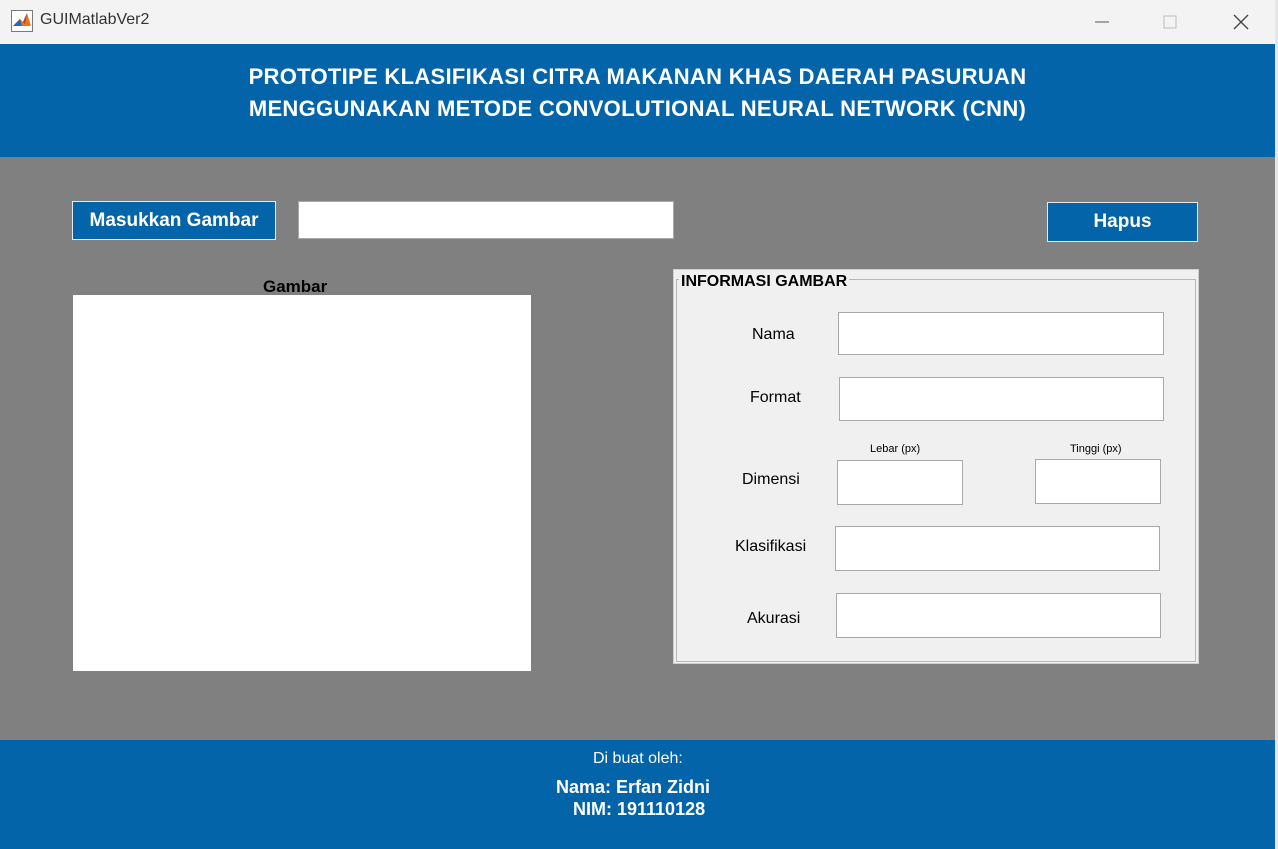  I want to click on image-area-title: Gambar, so click(295, 286).